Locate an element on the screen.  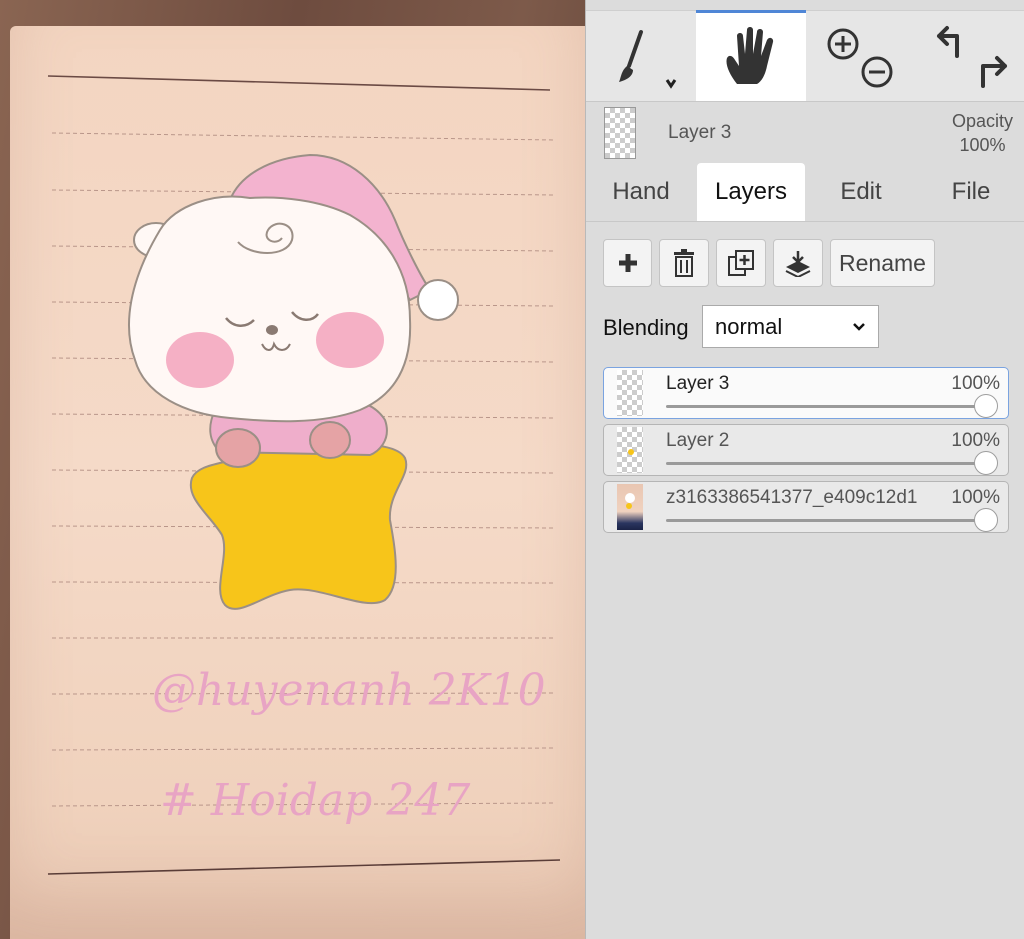
bear-head is located at coordinates (270, 309).